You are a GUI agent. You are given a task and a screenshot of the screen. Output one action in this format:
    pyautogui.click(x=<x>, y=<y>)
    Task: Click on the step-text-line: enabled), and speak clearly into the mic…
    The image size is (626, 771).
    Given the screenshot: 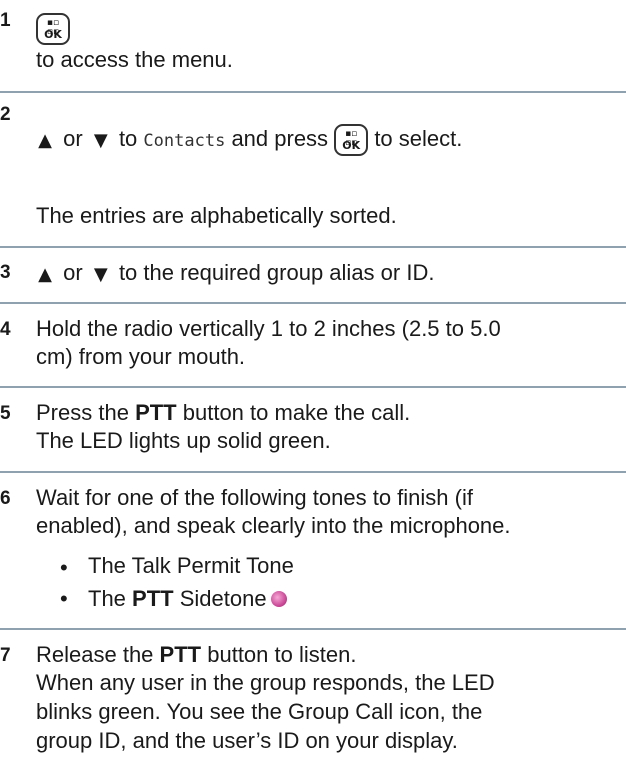 What is the action you would take?
    pyautogui.click(x=273, y=525)
    